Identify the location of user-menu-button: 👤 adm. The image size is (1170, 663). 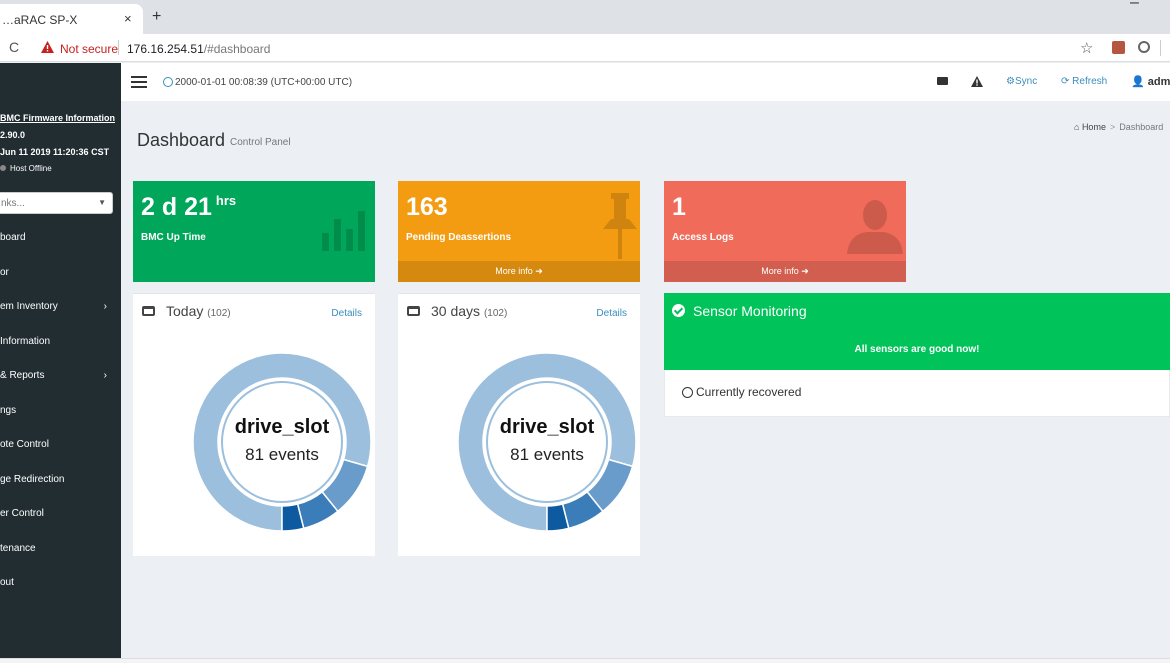
(1150, 81).